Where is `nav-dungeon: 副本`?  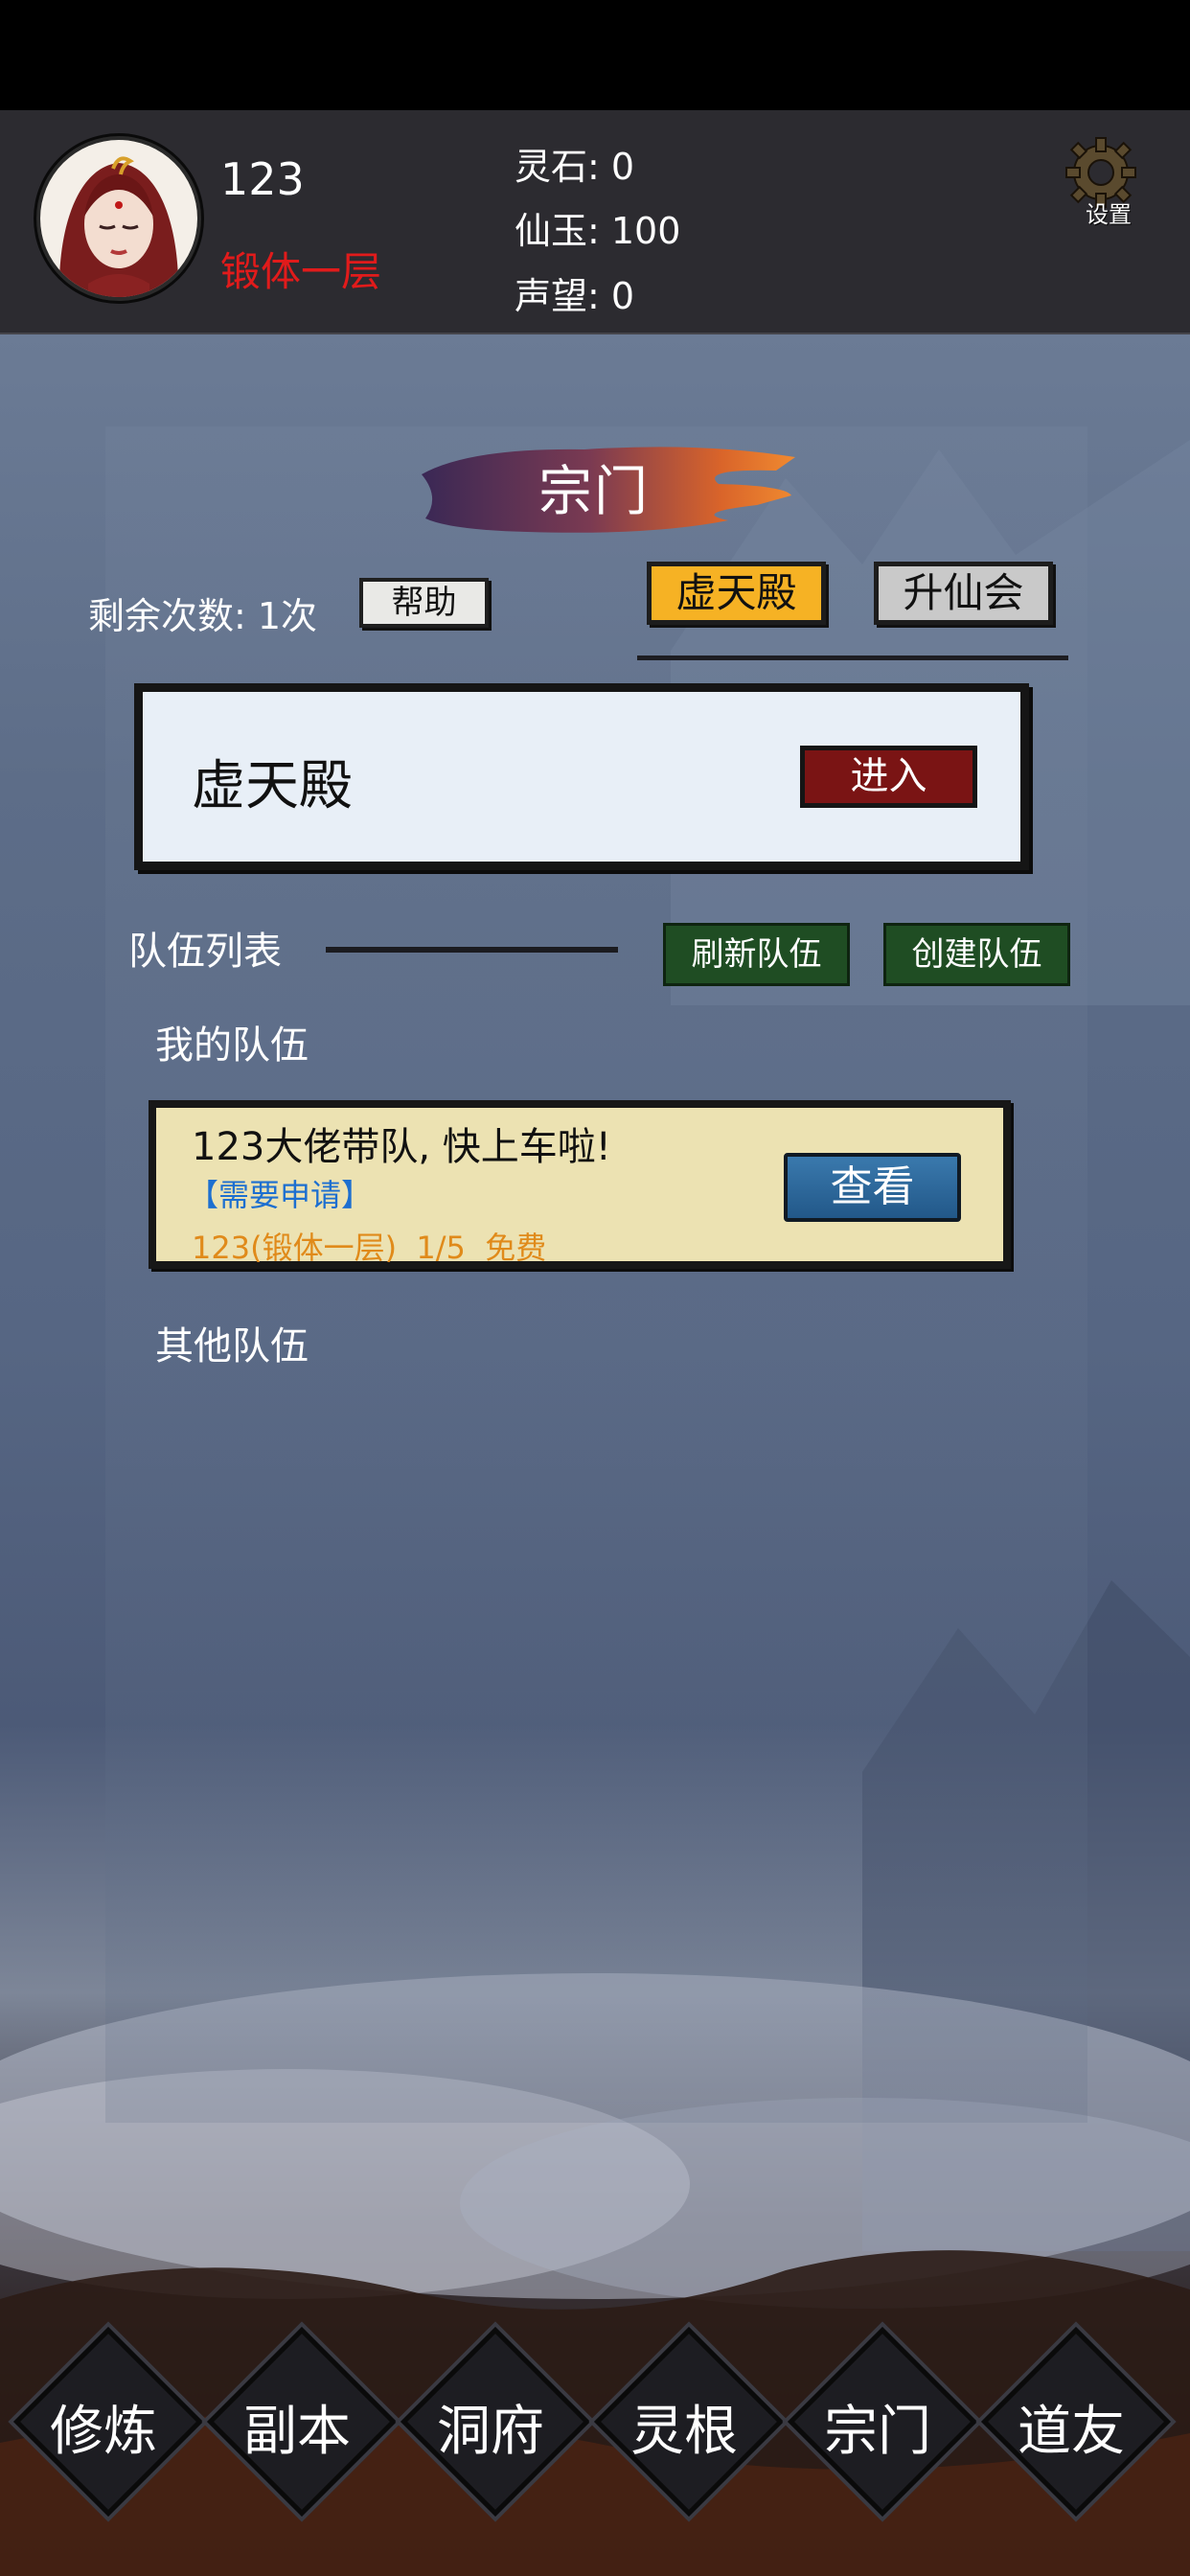
nav-dungeon: 副本 is located at coordinates (302, 2422).